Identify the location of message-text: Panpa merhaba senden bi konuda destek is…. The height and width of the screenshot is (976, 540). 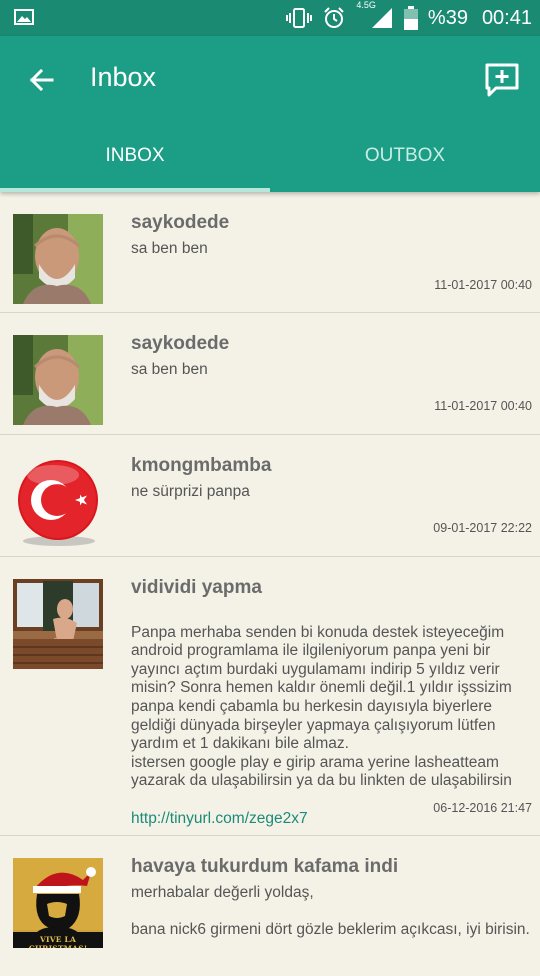
(321, 706).